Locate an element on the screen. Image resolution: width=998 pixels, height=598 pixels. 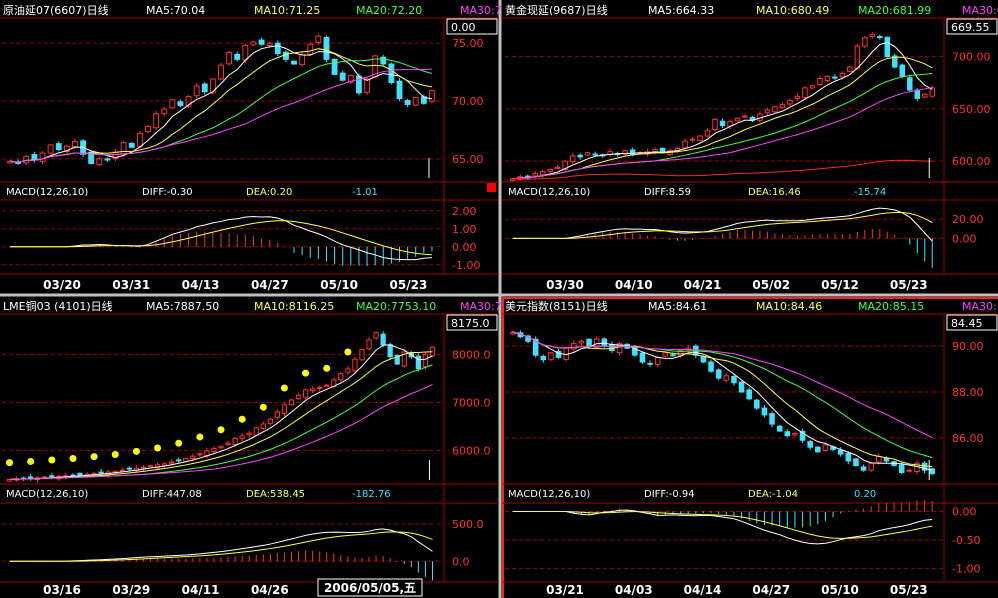
date-tick-label: 04/13 is located at coordinates (201, 285).